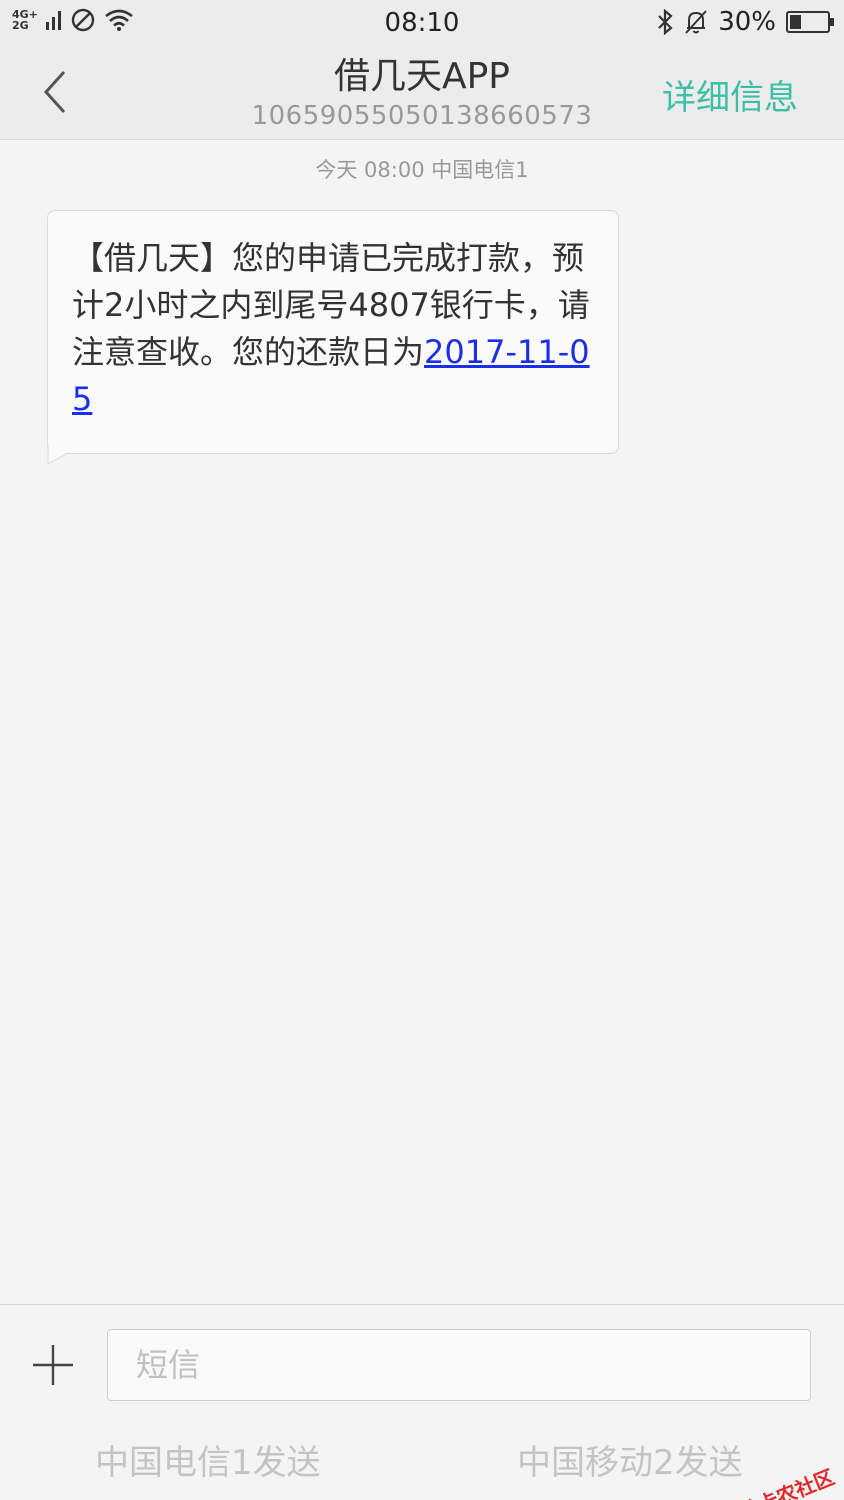 The height and width of the screenshot is (1500, 844). What do you see at coordinates (53, 20) in the screenshot?
I see `signal-icon` at bounding box center [53, 20].